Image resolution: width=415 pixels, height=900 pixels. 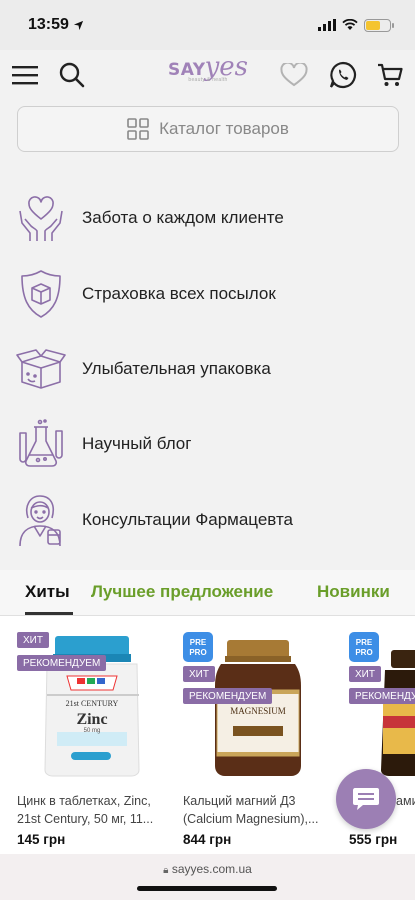 I want to click on site-logo: SAY yes beauty & health, so click(x=208, y=75).